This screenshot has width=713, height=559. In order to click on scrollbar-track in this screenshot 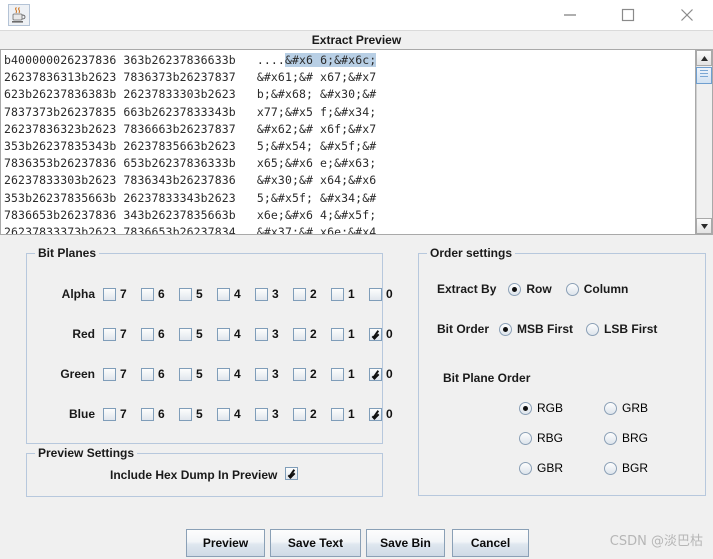, I will do `click(704, 142)`.